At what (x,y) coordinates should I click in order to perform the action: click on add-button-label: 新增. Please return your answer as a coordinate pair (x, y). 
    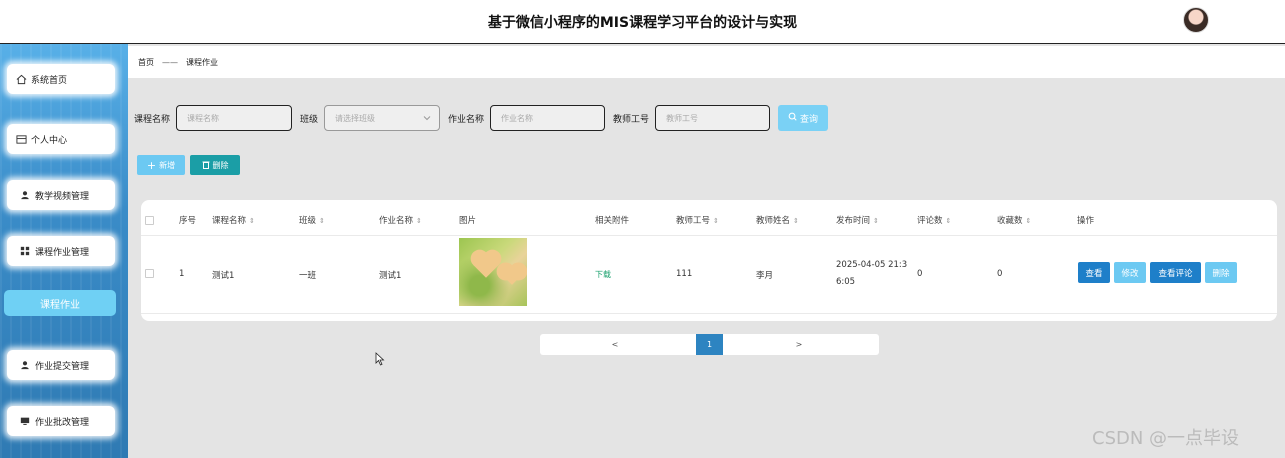
    Looking at the image, I should click on (167, 165).